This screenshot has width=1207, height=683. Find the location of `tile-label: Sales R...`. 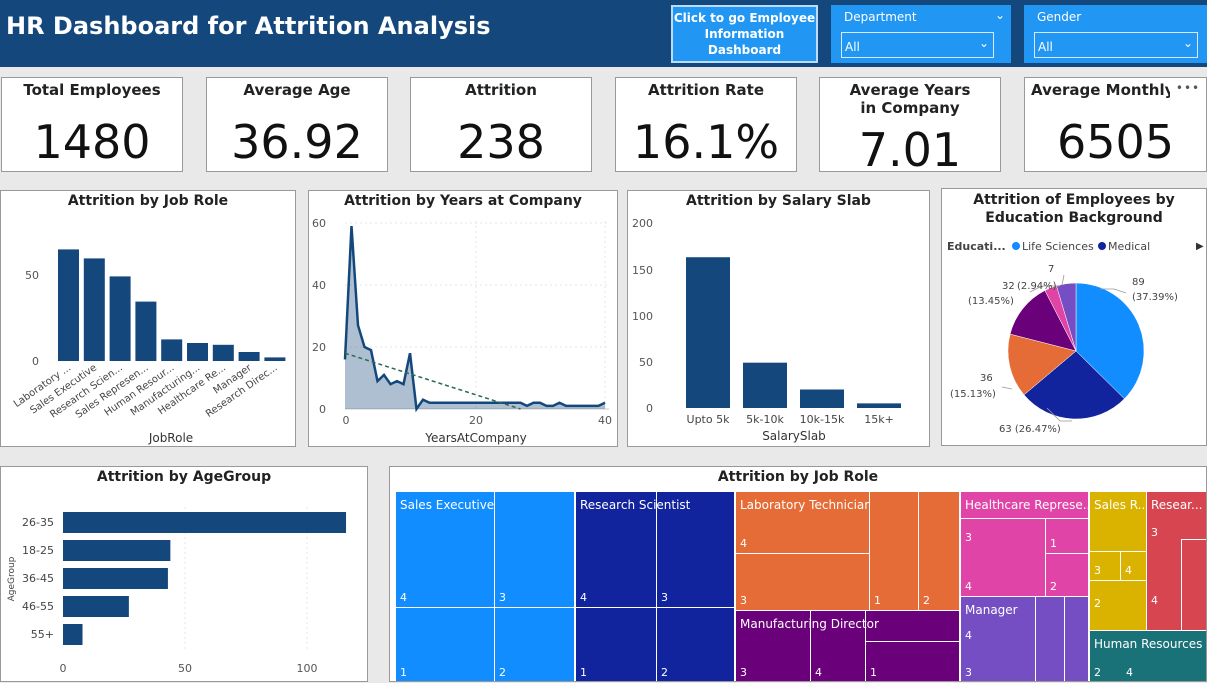

tile-label: Sales R... is located at coordinates (1122, 505).